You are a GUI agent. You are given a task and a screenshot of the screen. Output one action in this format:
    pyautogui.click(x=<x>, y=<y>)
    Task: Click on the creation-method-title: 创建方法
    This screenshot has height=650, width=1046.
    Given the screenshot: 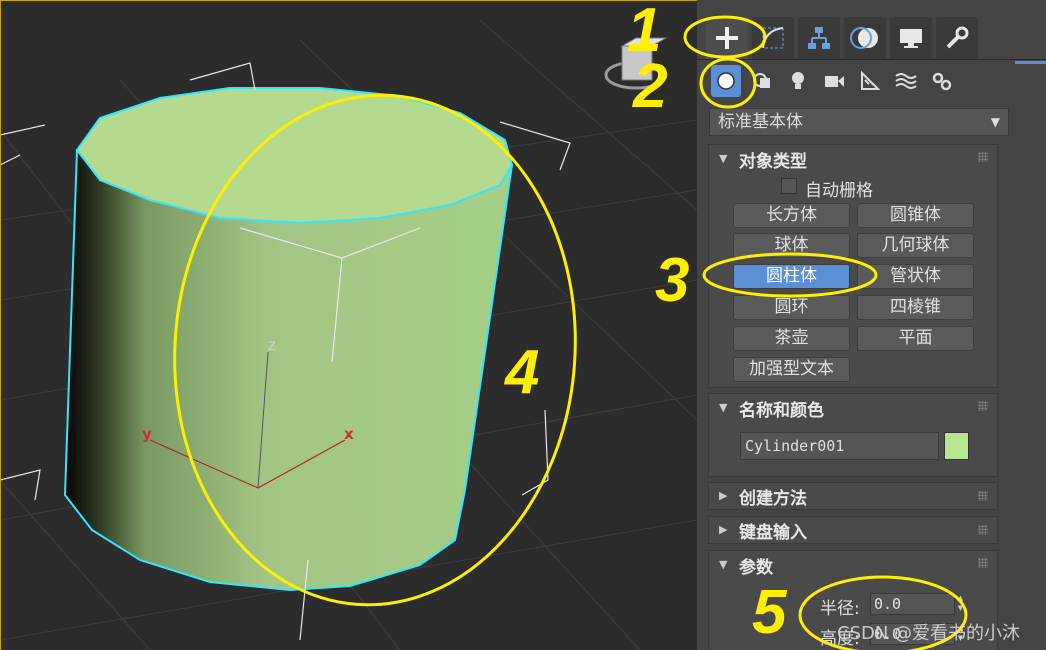 What is the action you would take?
    pyautogui.click(x=773, y=496)
    